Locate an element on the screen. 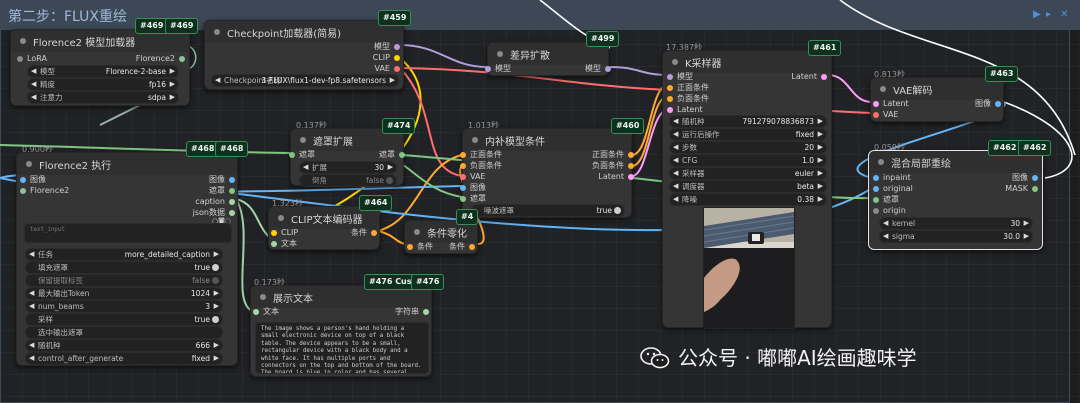 The image size is (1080, 403). widget-scheduler: ◀ 调度器 beta ▶ is located at coordinates (748, 186).